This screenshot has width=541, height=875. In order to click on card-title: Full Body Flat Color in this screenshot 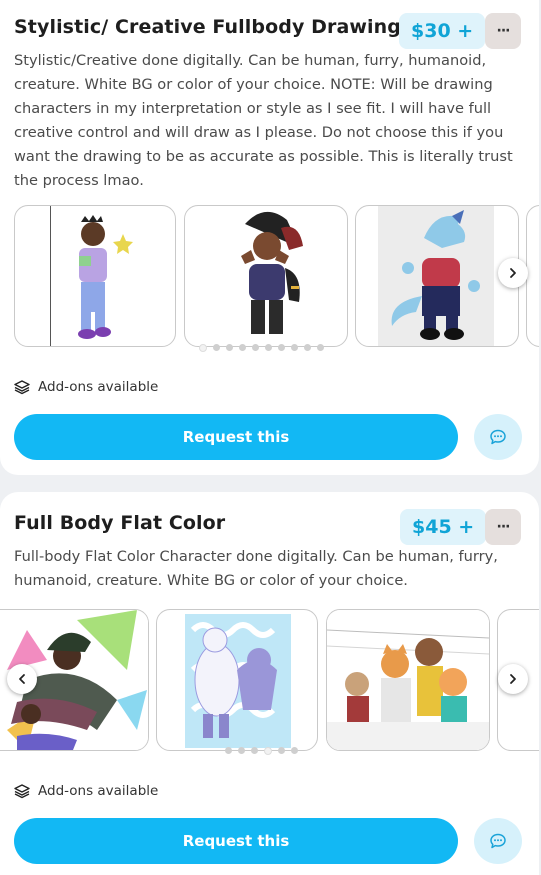, I will do `click(120, 523)`.